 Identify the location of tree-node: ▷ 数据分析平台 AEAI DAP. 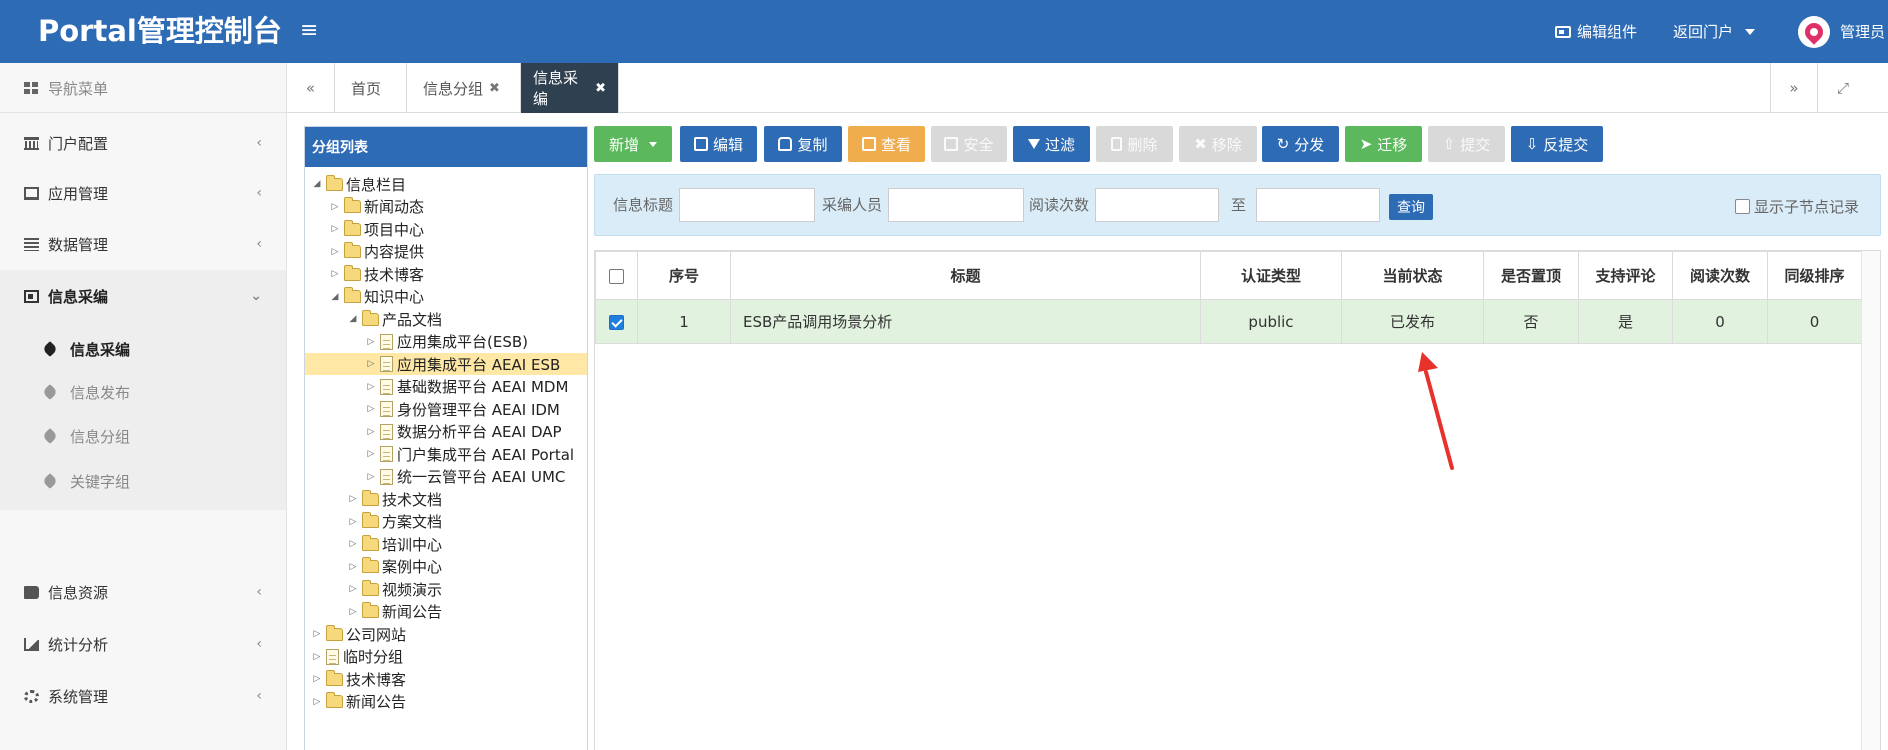
(463, 432).